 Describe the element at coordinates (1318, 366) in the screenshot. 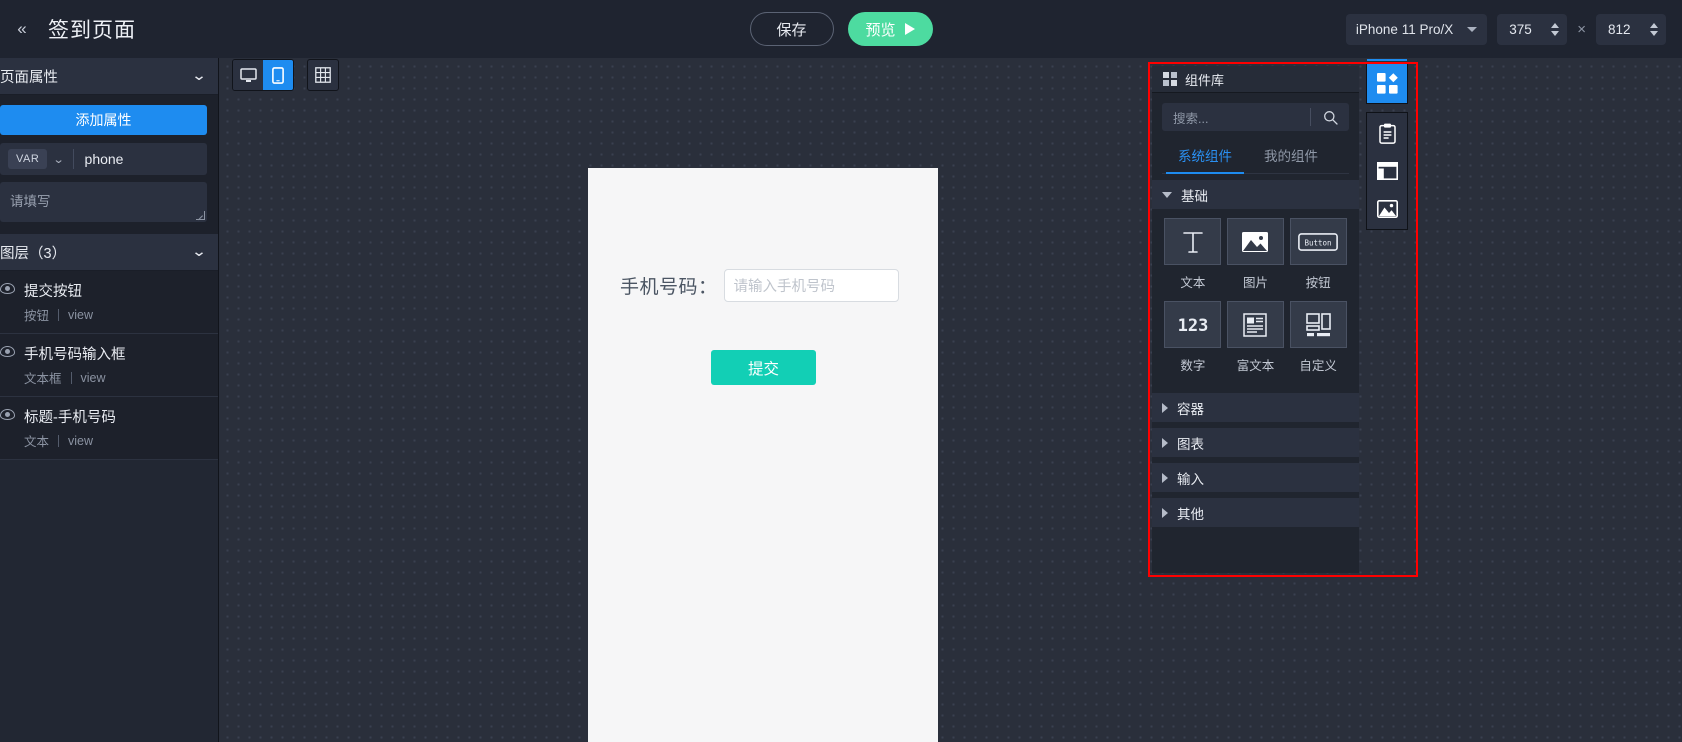

I see `component-label: 自定义` at that location.